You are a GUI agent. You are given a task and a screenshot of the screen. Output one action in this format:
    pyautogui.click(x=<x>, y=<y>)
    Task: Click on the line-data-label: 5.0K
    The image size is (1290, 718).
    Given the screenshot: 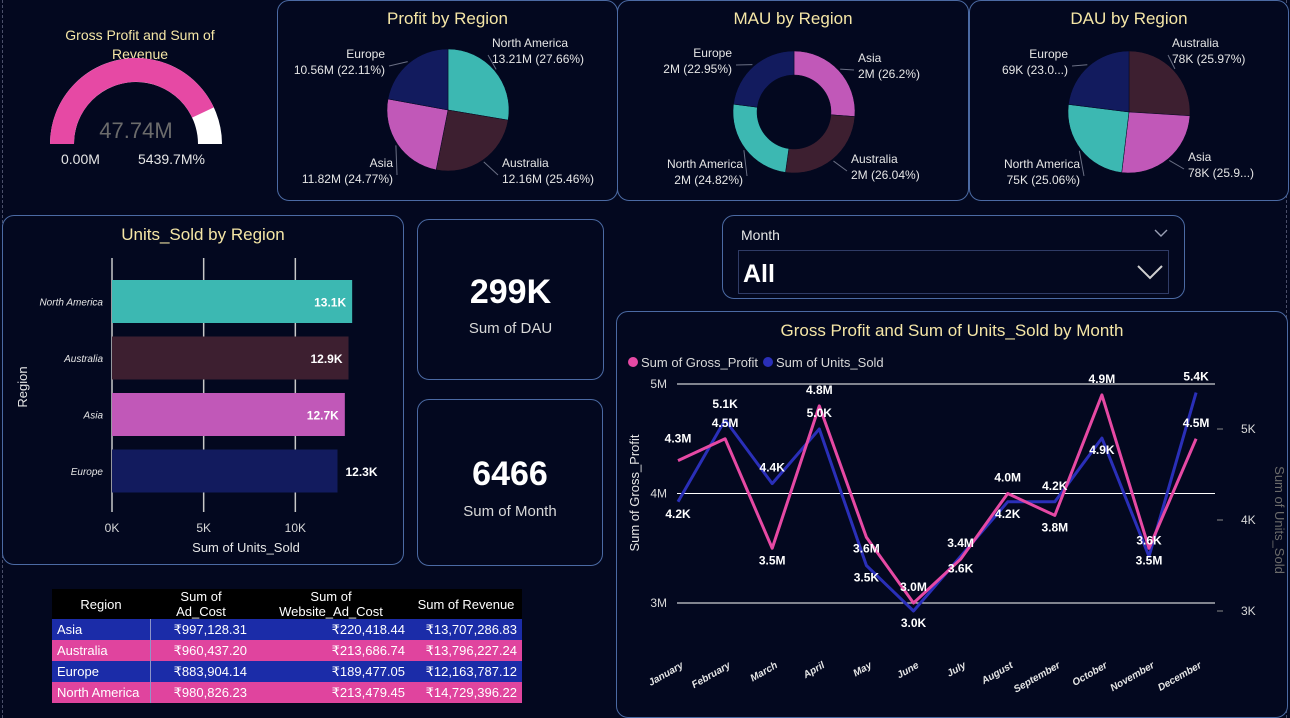 What is the action you would take?
    pyautogui.click(x=820, y=413)
    